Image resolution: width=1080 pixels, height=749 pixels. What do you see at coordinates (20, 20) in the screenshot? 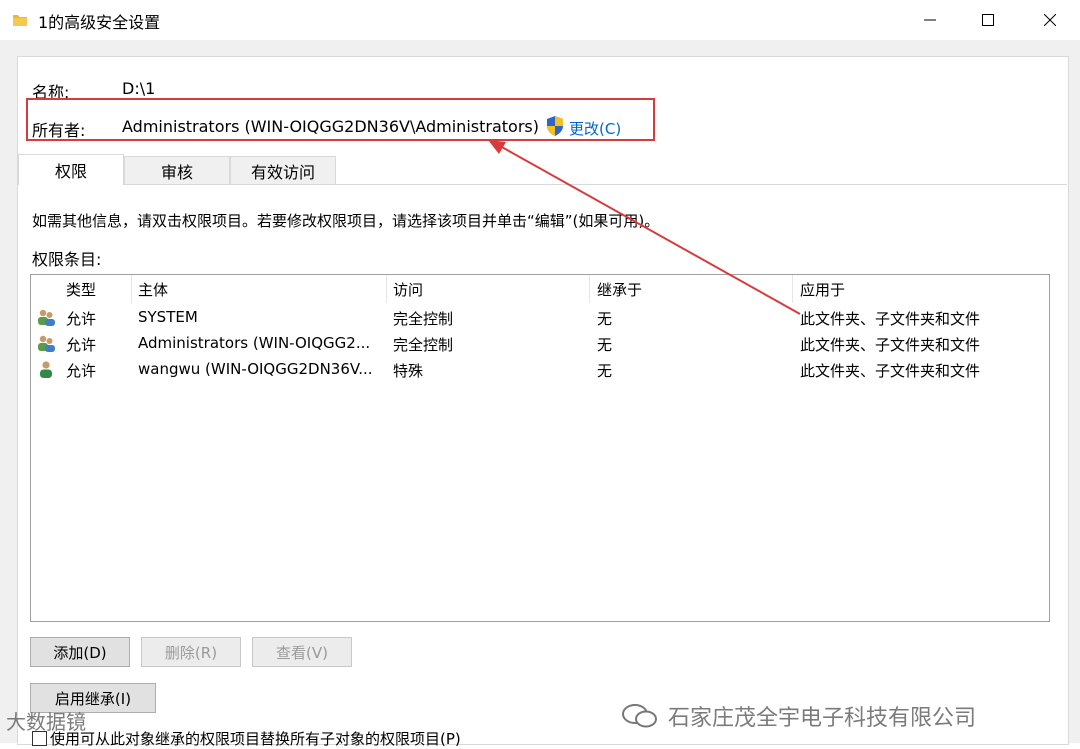
I see `folder-icon` at bounding box center [20, 20].